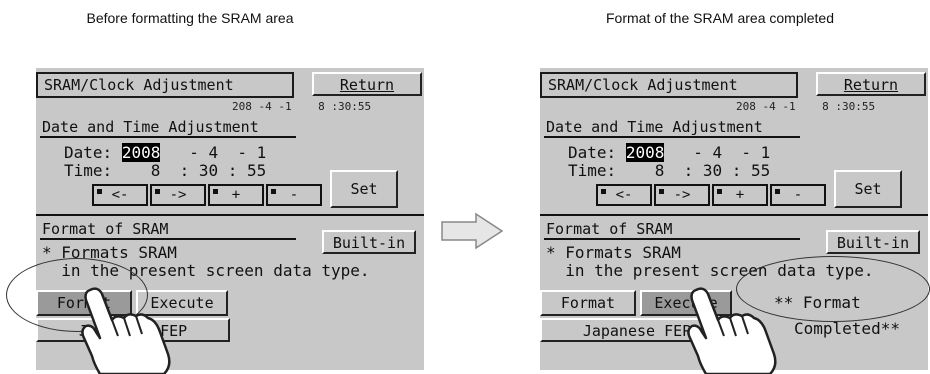  What do you see at coordinates (720, 18) in the screenshot?
I see `caption-after: Format of the SRAM area completed` at bounding box center [720, 18].